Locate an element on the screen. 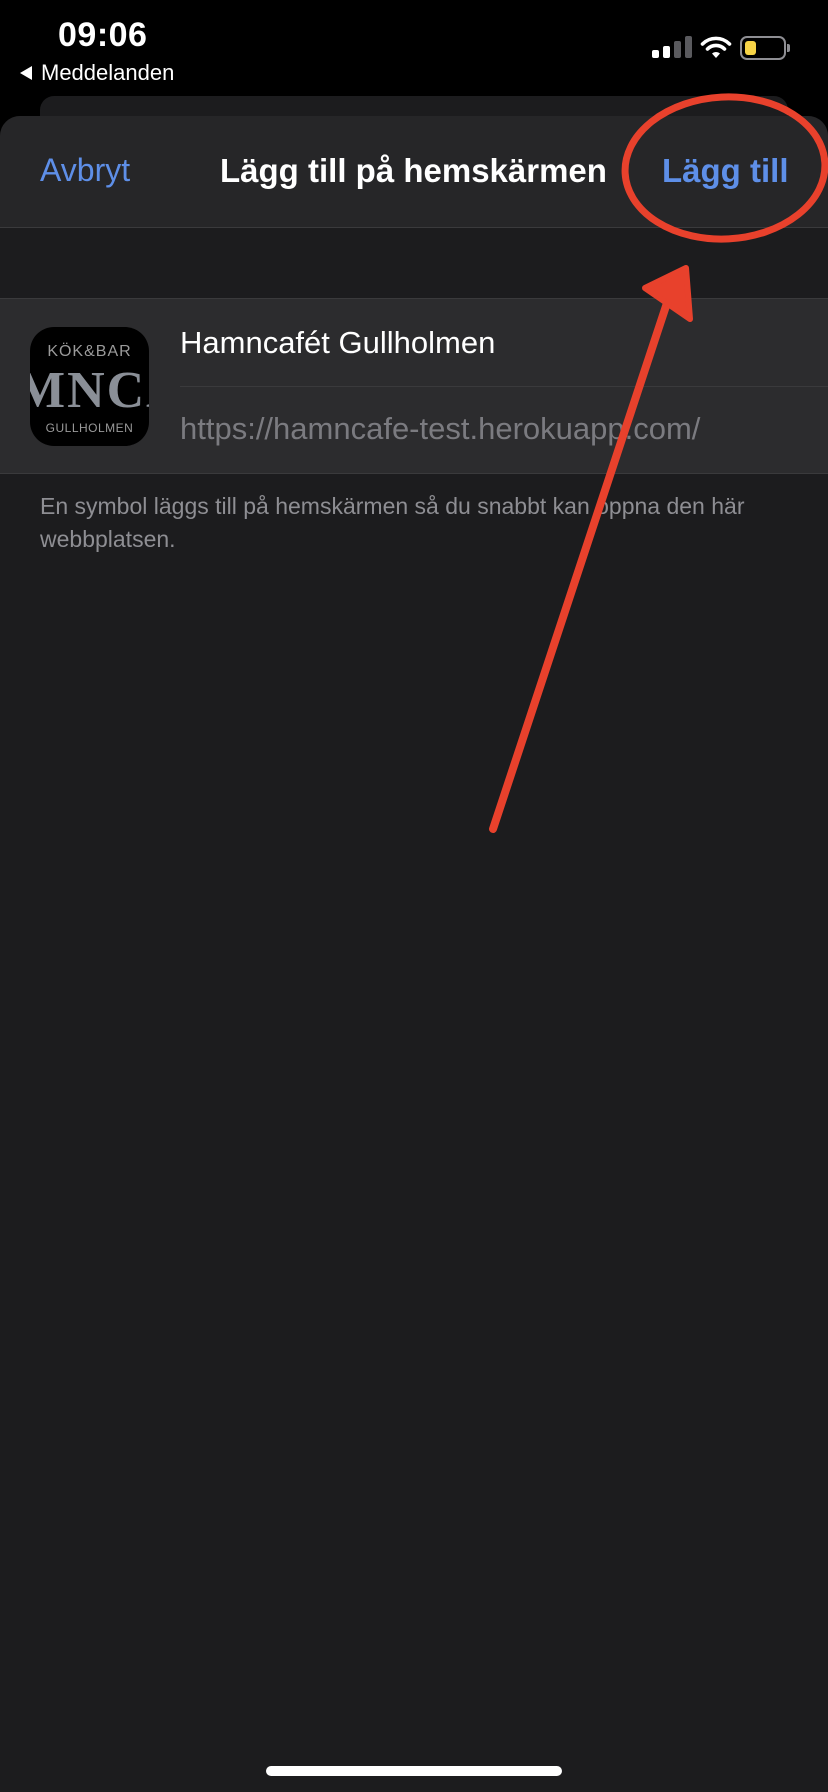  back-to-app-link: Meddelanden is located at coordinates (97, 73).